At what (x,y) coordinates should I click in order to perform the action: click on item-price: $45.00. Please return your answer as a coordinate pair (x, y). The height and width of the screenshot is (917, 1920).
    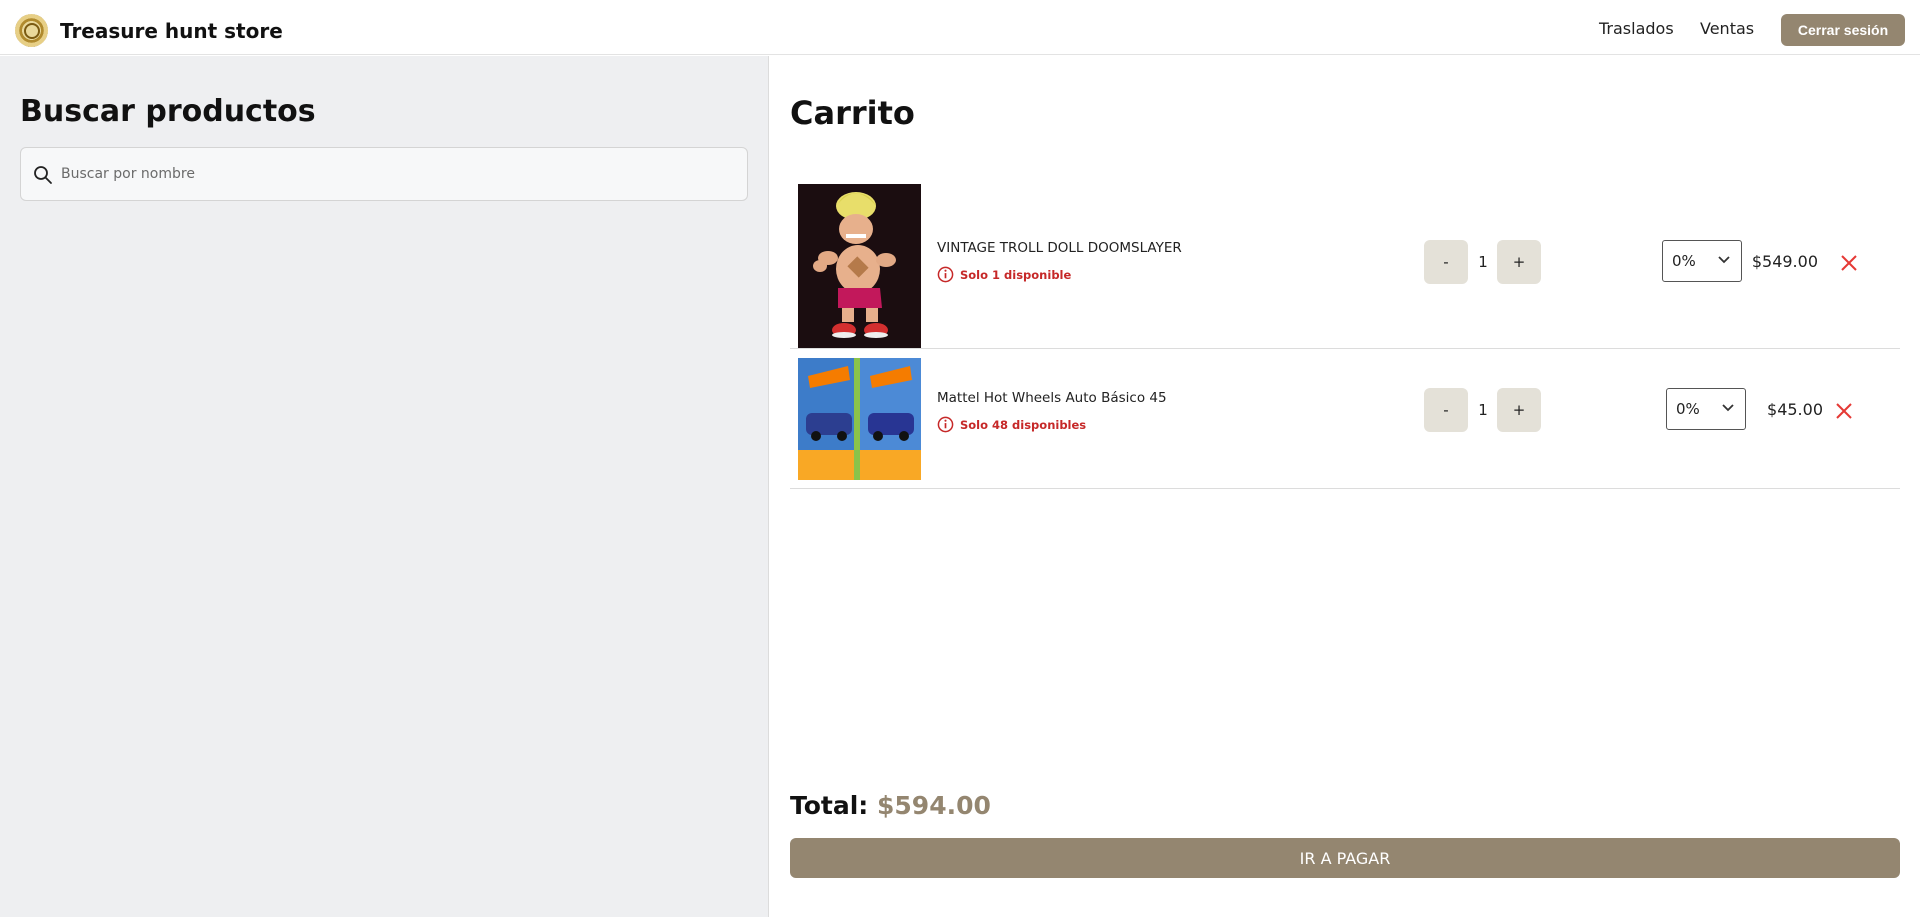
    Looking at the image, I should click on (1795, 409).